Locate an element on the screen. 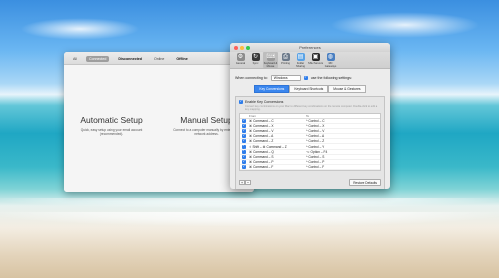 The height and width of the screenshot is (278, 499). toolbar-folder-sharing: ▤ Folder Sharing is located at coordinates (300, 60).